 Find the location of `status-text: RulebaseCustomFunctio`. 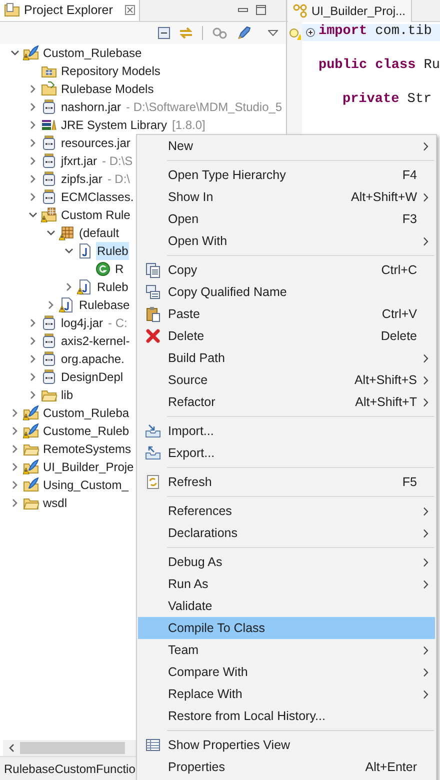

status-text: RulebaseCustomFunctio is located at coordinates (70, 769).